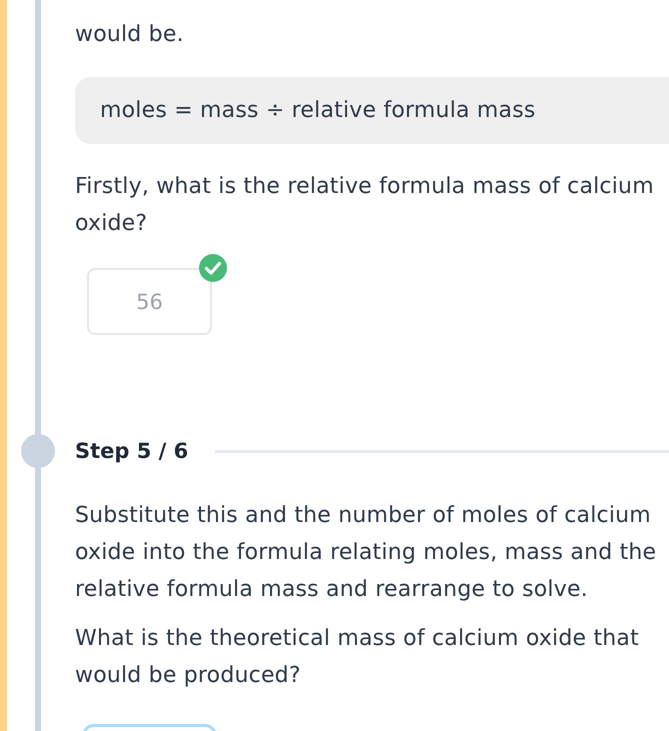 Image resolution: width=669 pixels, height=731 pixels. Describe the element at coordinates (131, 451) in the screenshot. I see `step-label: Step 5 / 6` at that location.